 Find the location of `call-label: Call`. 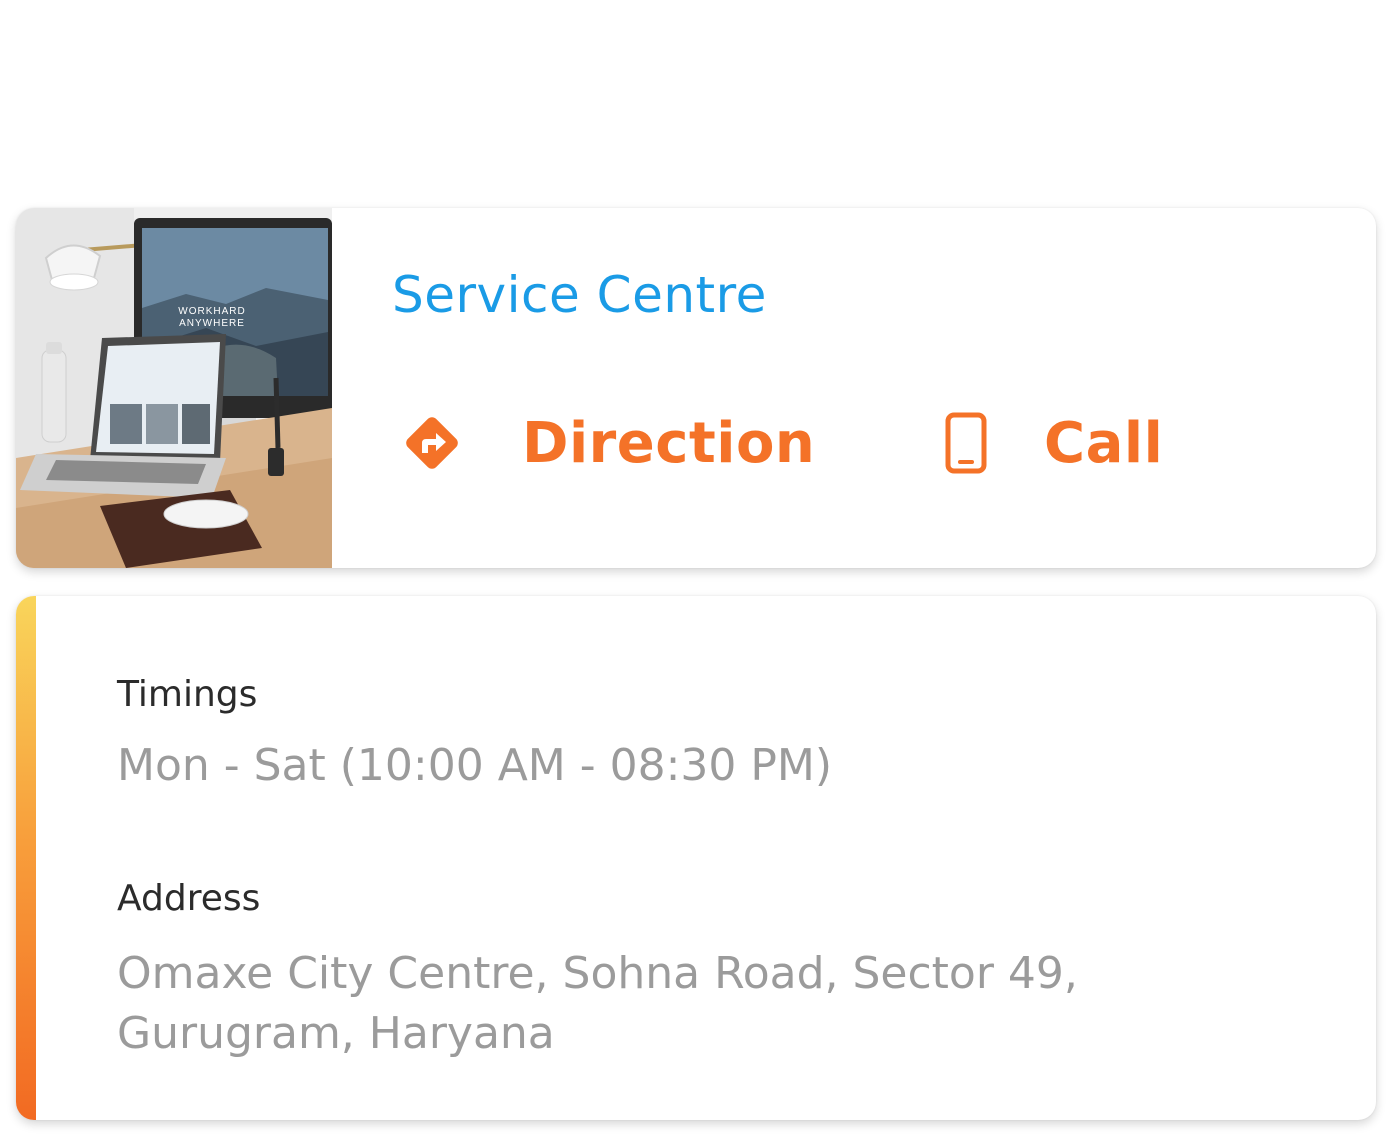

call-label: Call is located at coordinates (1104, 443).